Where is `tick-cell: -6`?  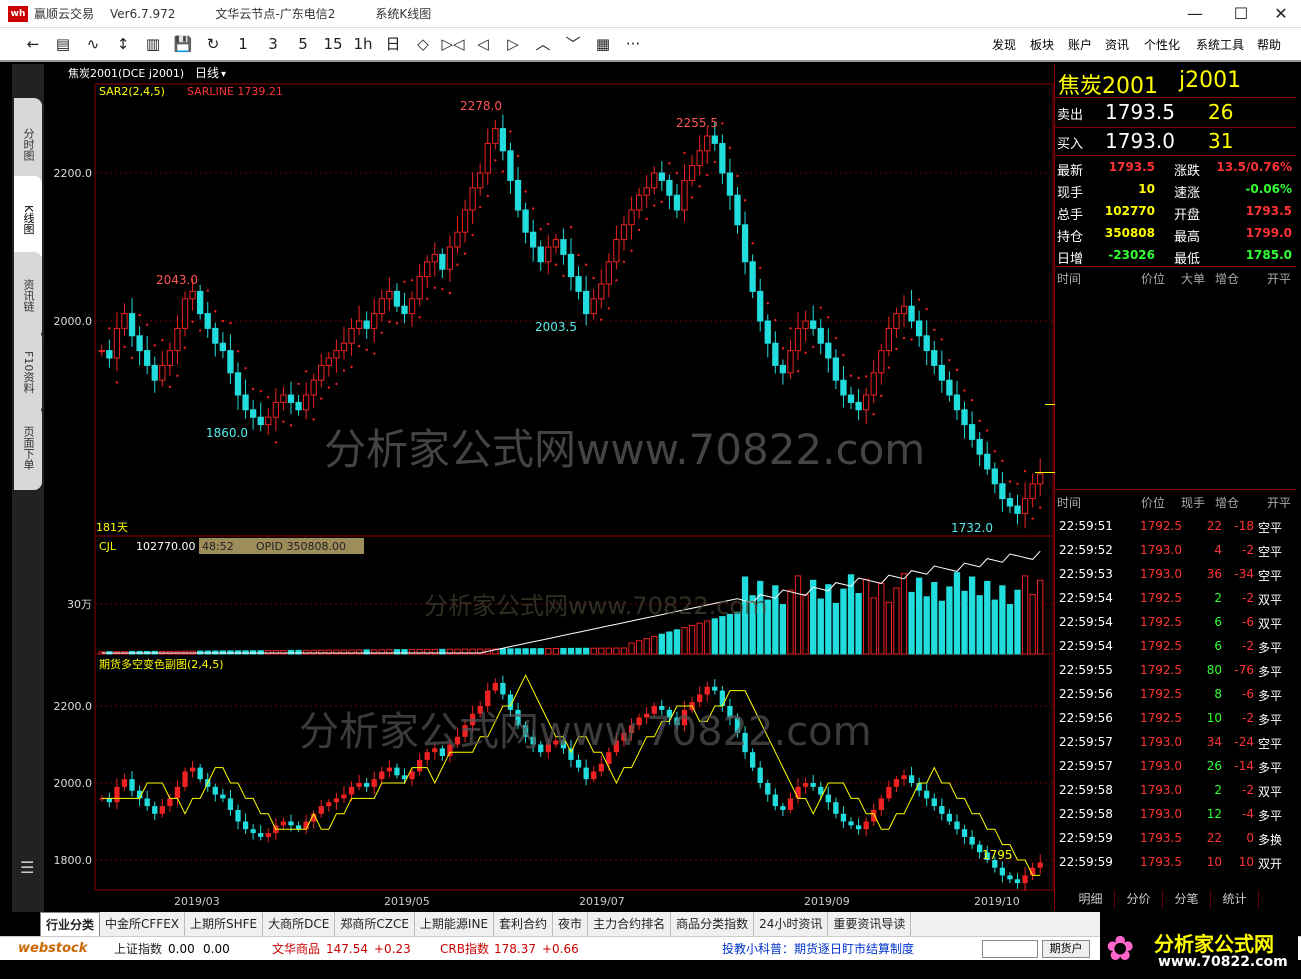
tick-cell: -6 is located at coordinates (1248, 622).